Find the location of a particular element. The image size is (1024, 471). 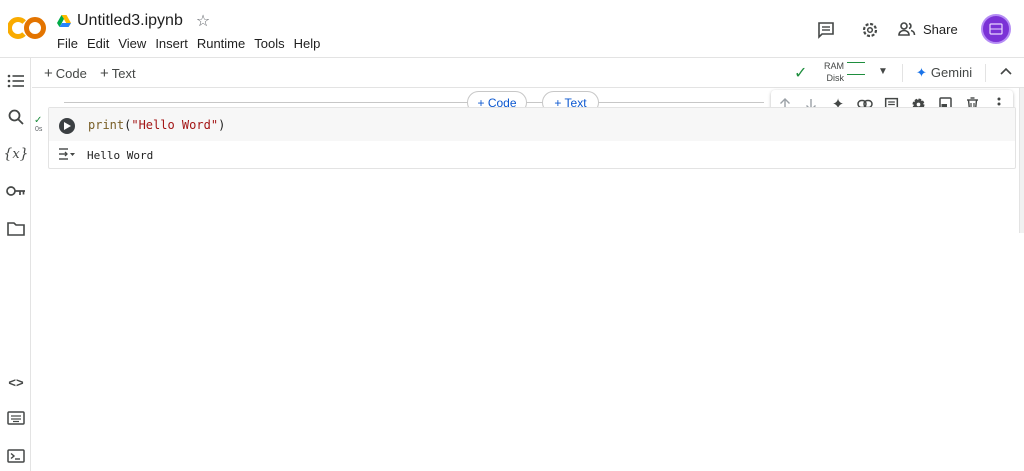

cell-editor: print("Hello Word") is located at coordinates (532, 124).